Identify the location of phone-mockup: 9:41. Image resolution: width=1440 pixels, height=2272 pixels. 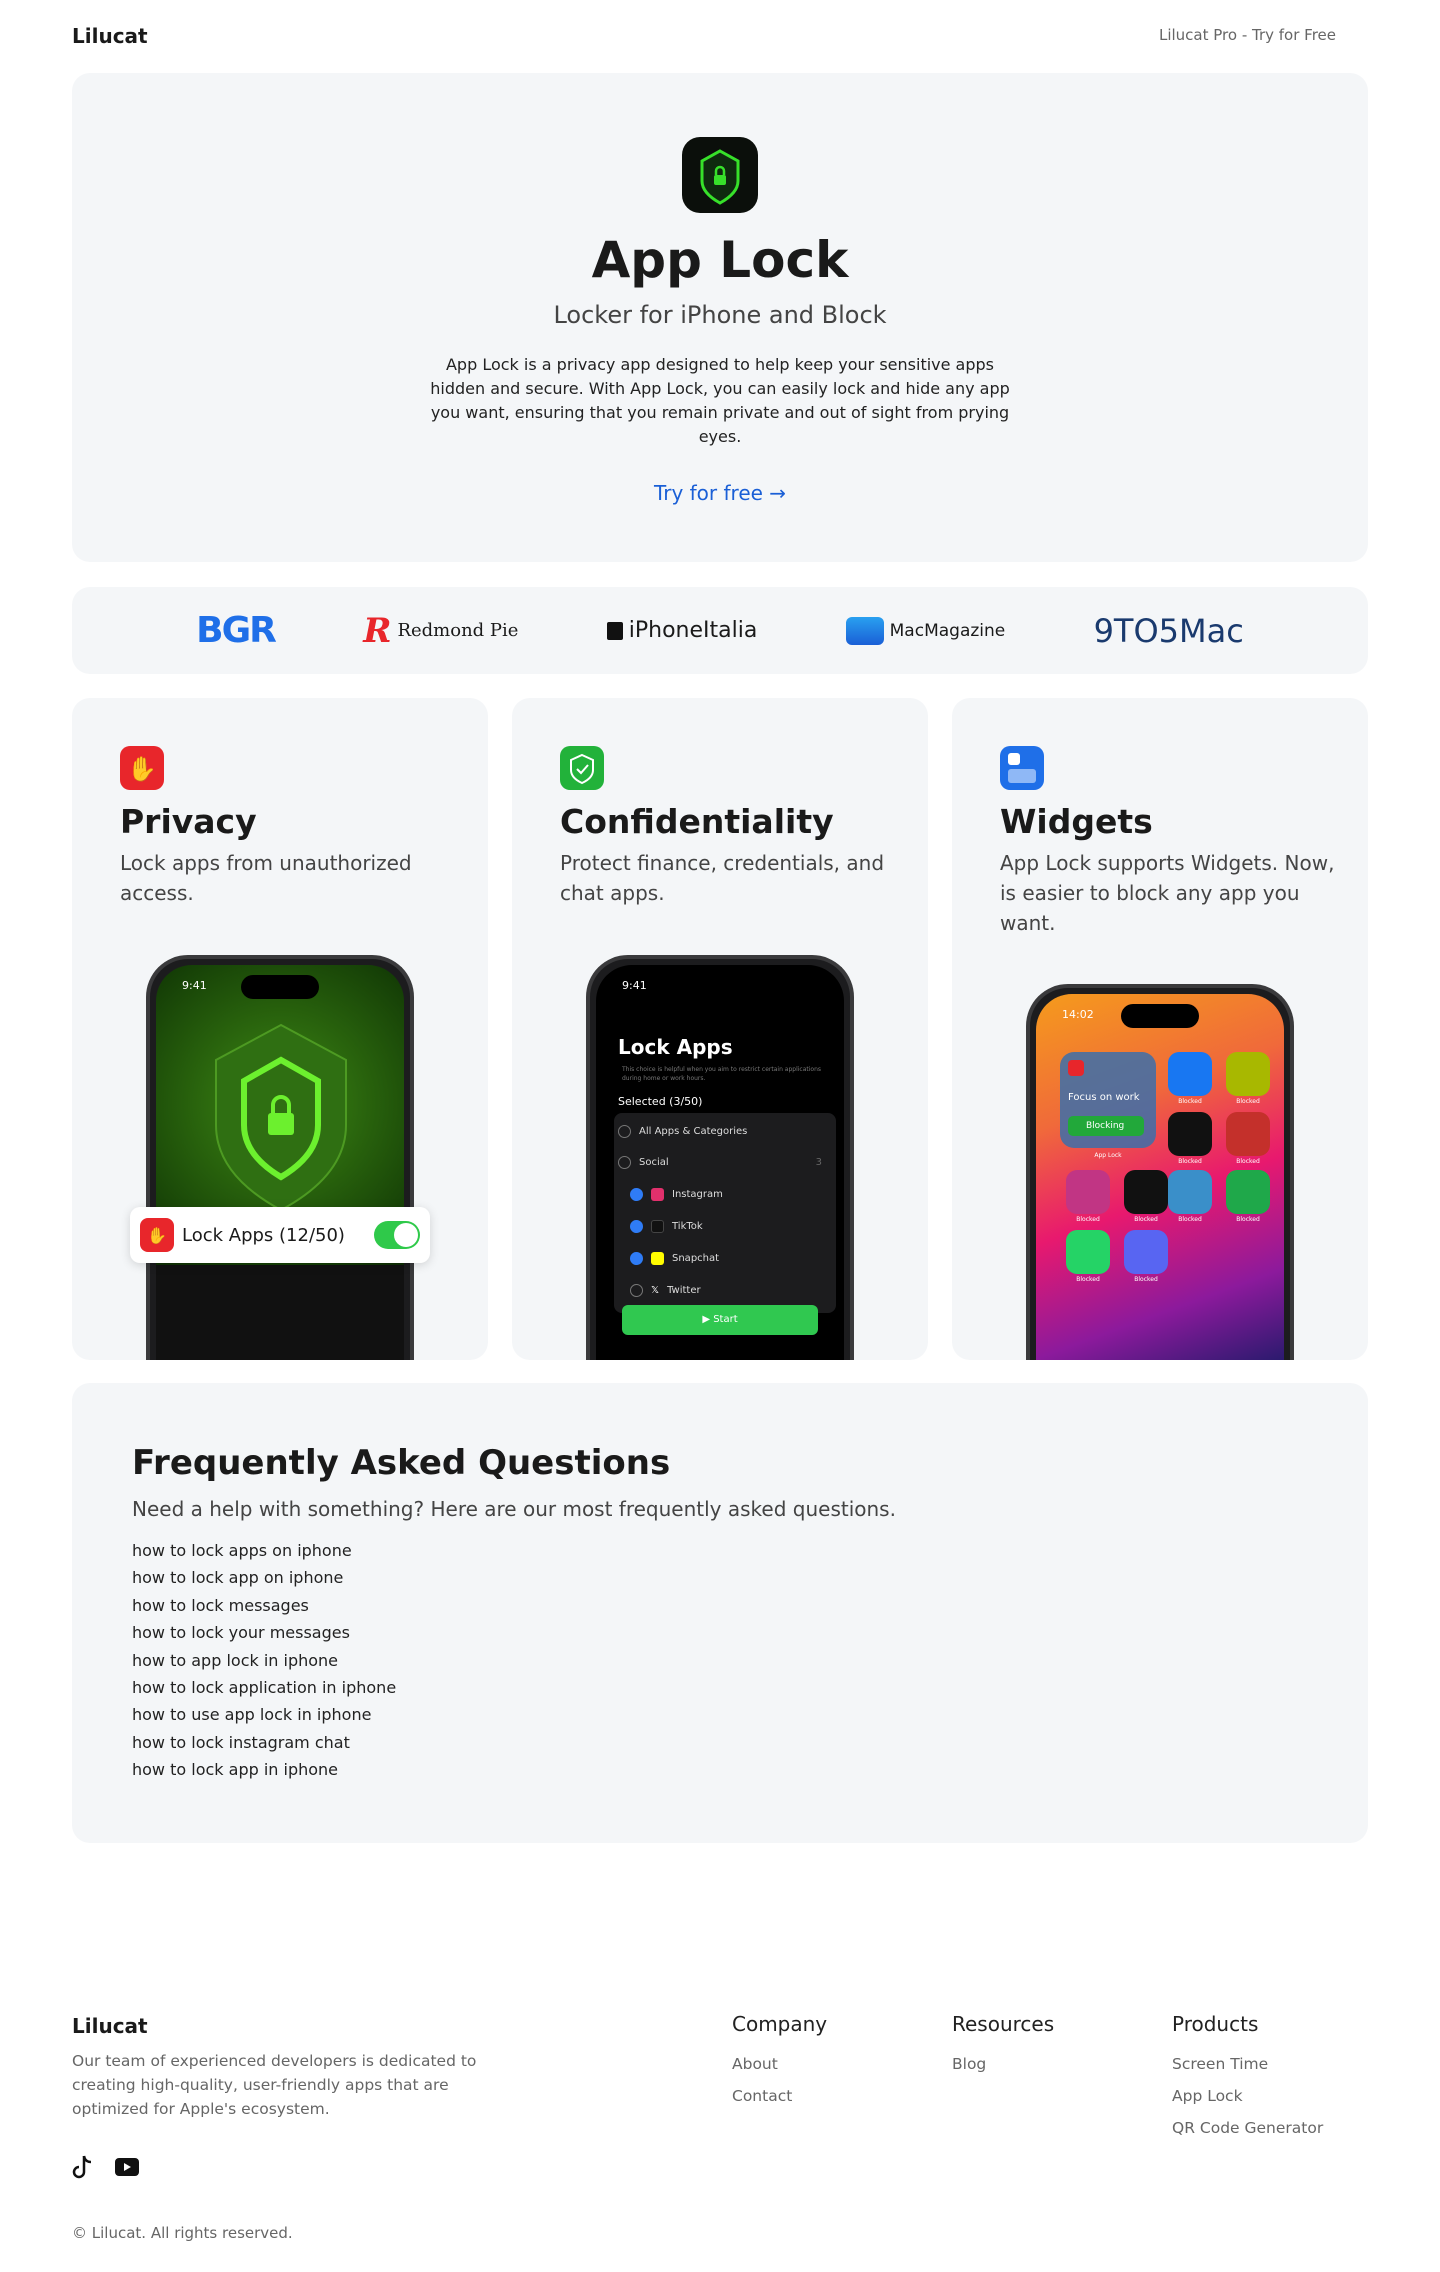
(280, 1157).